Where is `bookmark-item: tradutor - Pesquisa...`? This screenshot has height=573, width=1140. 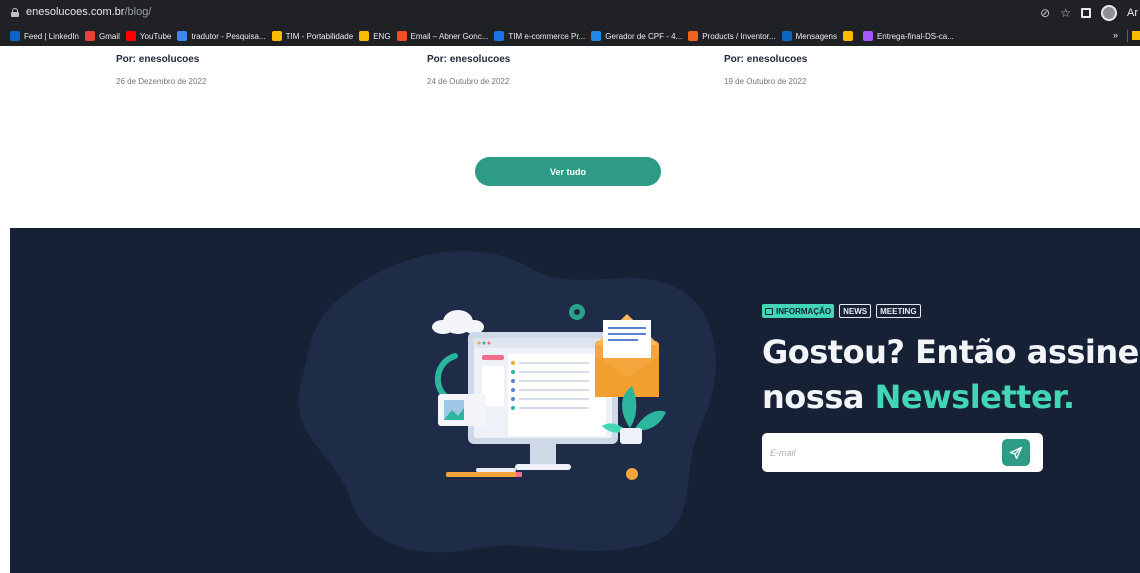 bookmark-item: tradutor - Pesquisa... is located at coordinates (224, 36).